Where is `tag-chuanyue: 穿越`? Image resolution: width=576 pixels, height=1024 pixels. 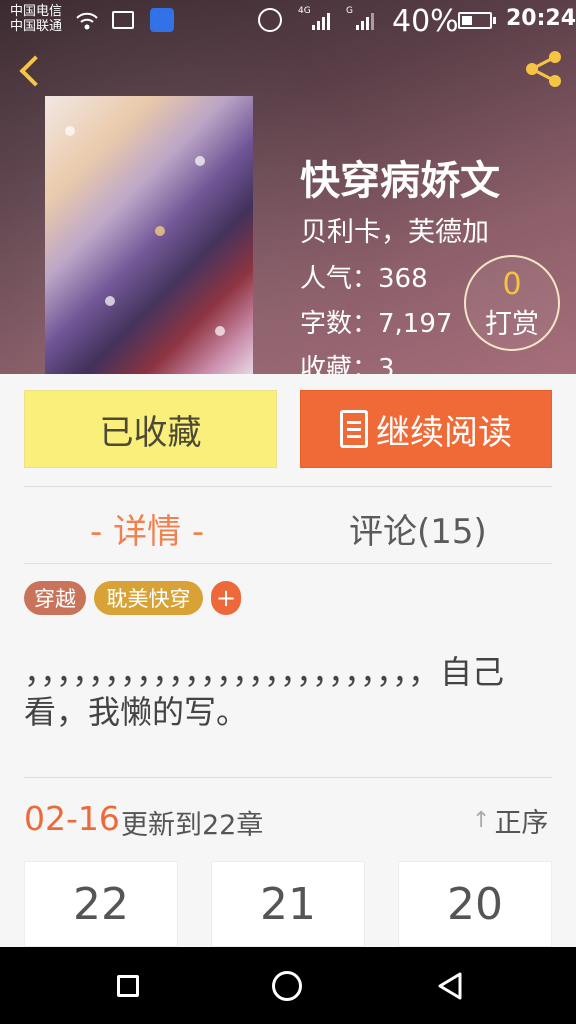 tag-chuanyue: 穿越 is located at coordinates (55, 598).